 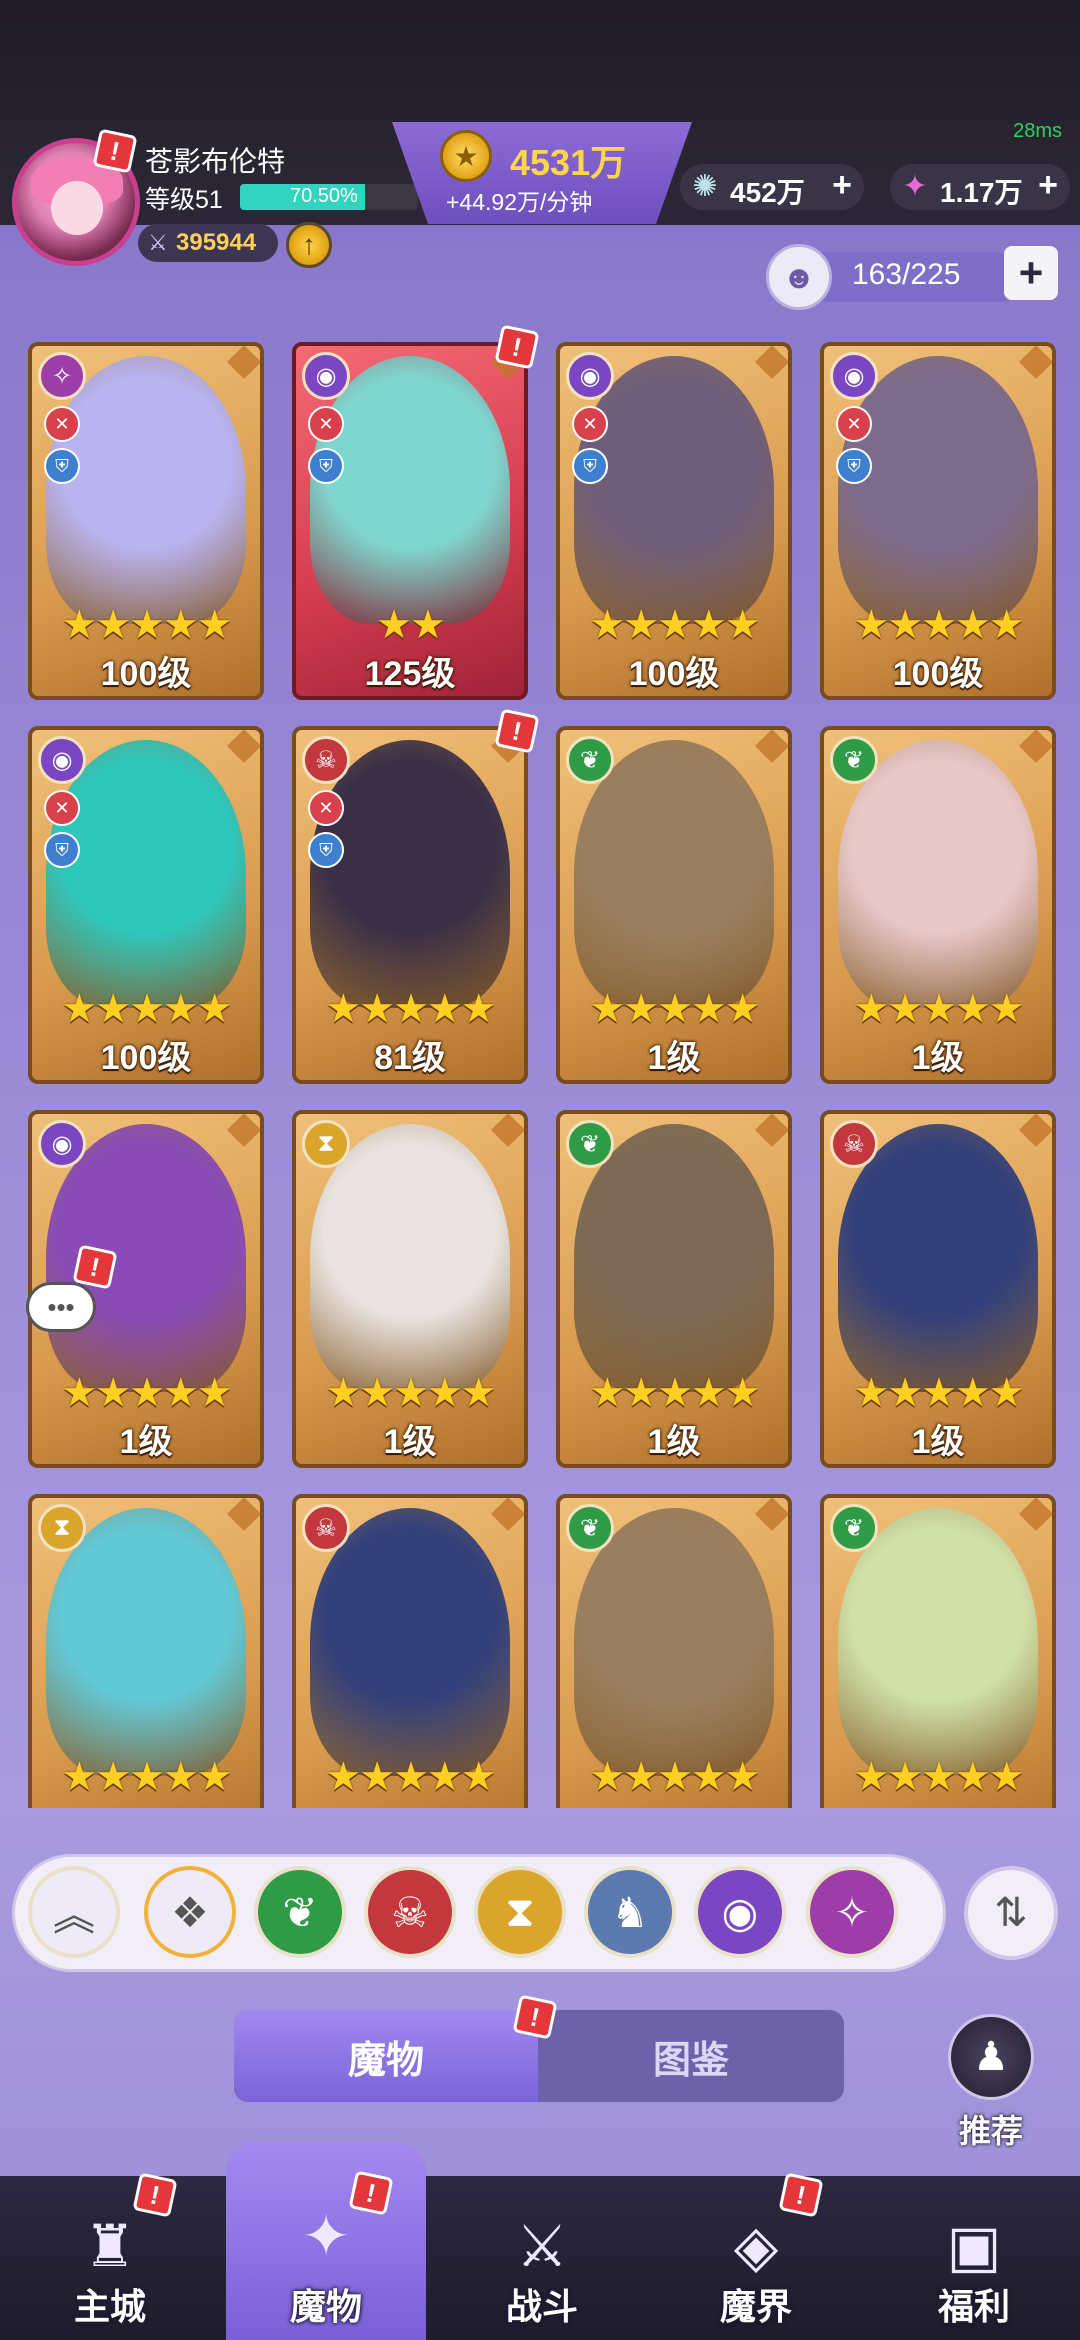 I want to click on monster-card: ⧗ ★★★★★ 1级, so click(x=410, y=1289).